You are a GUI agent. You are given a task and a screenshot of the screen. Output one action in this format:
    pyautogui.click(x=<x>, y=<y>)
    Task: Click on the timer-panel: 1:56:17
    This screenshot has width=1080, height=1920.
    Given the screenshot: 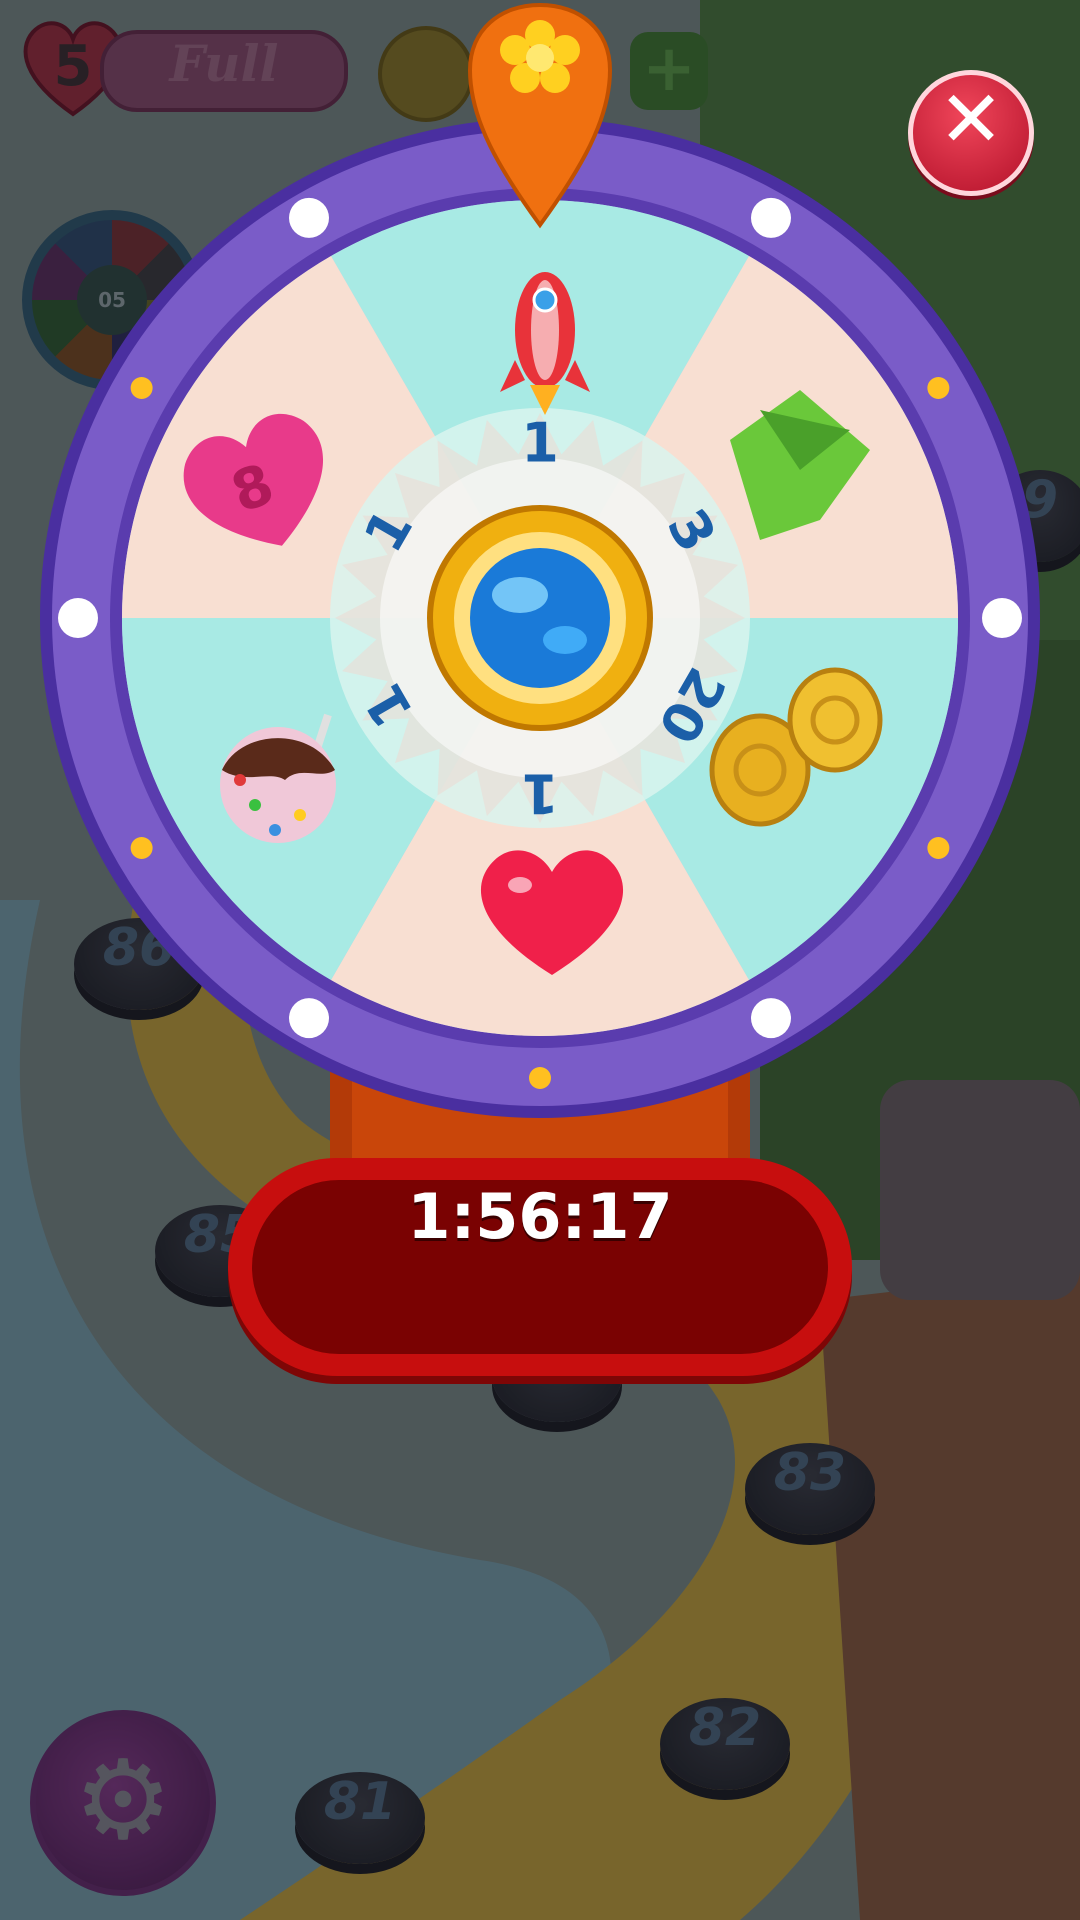 What is the action you would take?
    pyautogui.click(x=540, y=1267)
    